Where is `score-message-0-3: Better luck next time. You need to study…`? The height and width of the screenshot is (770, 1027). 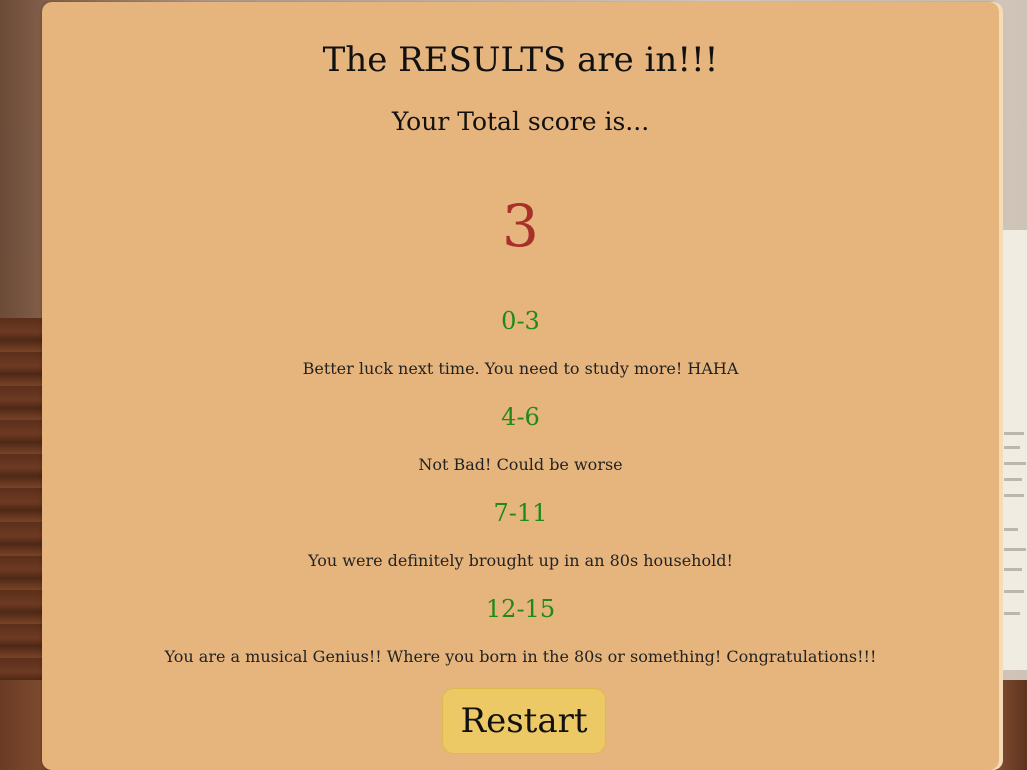 score-message-0-3: Better luck next time. You need to study… is located at coordinates (520, 368).